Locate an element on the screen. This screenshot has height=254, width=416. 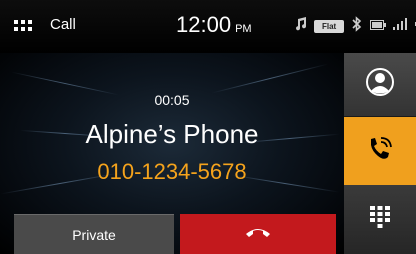
caller-number: 010-1234-5678 is located at coordinates (172, 171).